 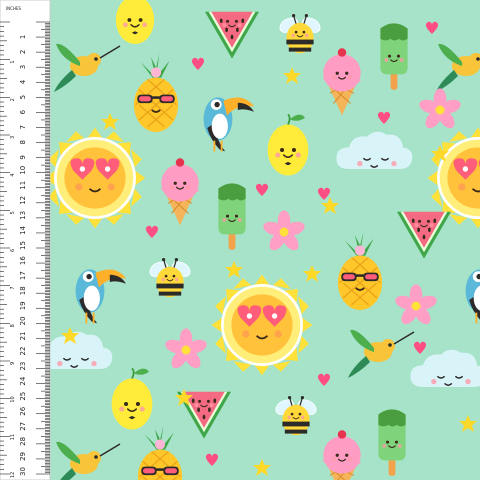 I want to click on ruler-cm-number: 6, so click(x=23, y=111).